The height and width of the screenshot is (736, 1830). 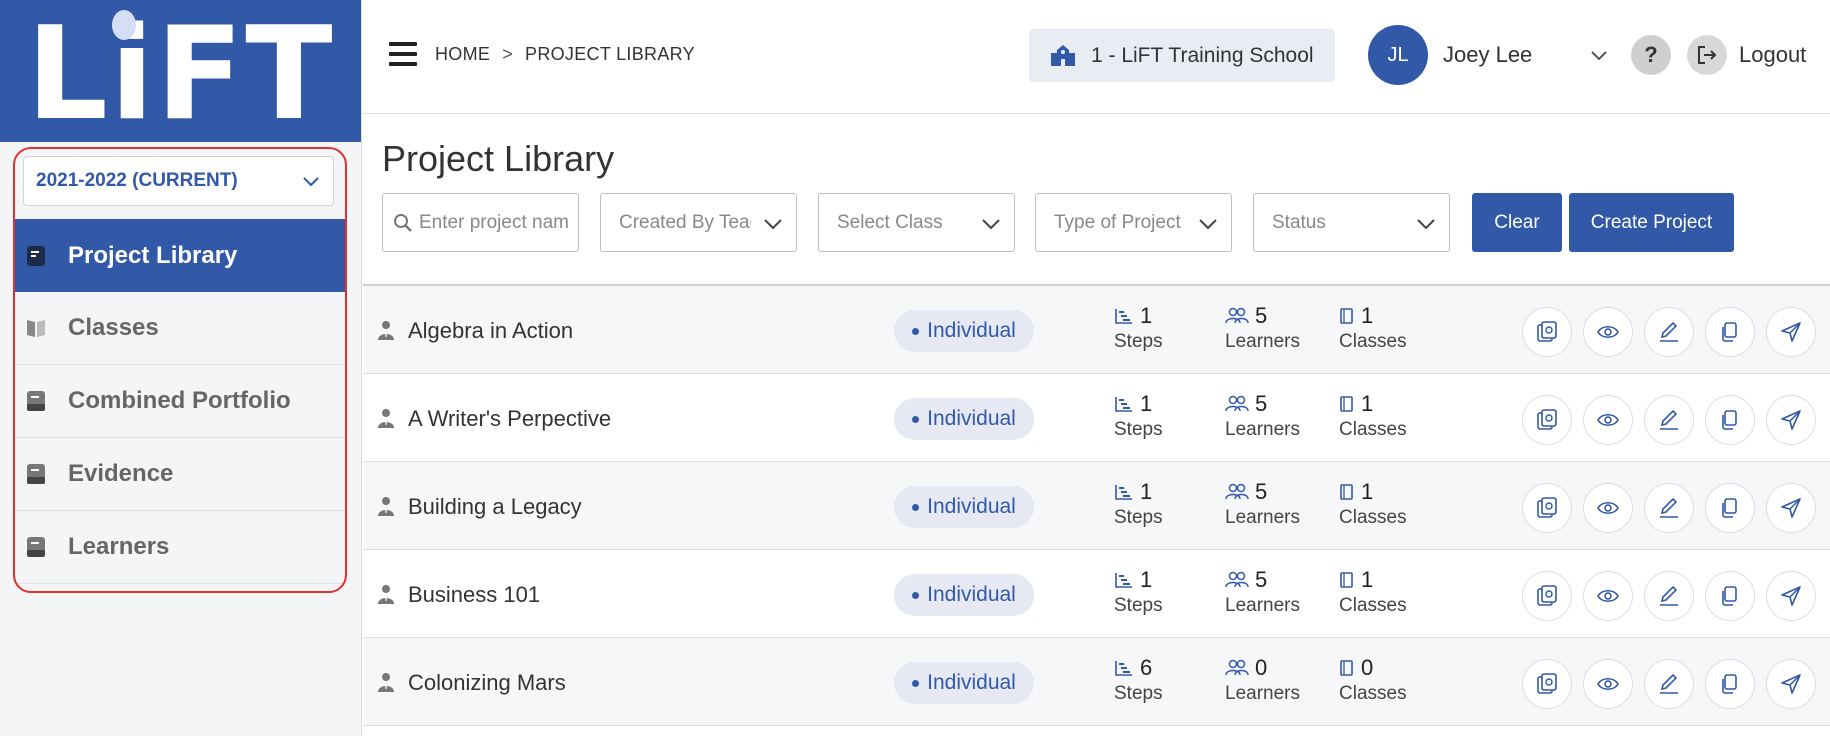 What do you see at coordinates (1127, 492) in the screenshot?
I see `steps-icon` at bounding box center [1127, 492].